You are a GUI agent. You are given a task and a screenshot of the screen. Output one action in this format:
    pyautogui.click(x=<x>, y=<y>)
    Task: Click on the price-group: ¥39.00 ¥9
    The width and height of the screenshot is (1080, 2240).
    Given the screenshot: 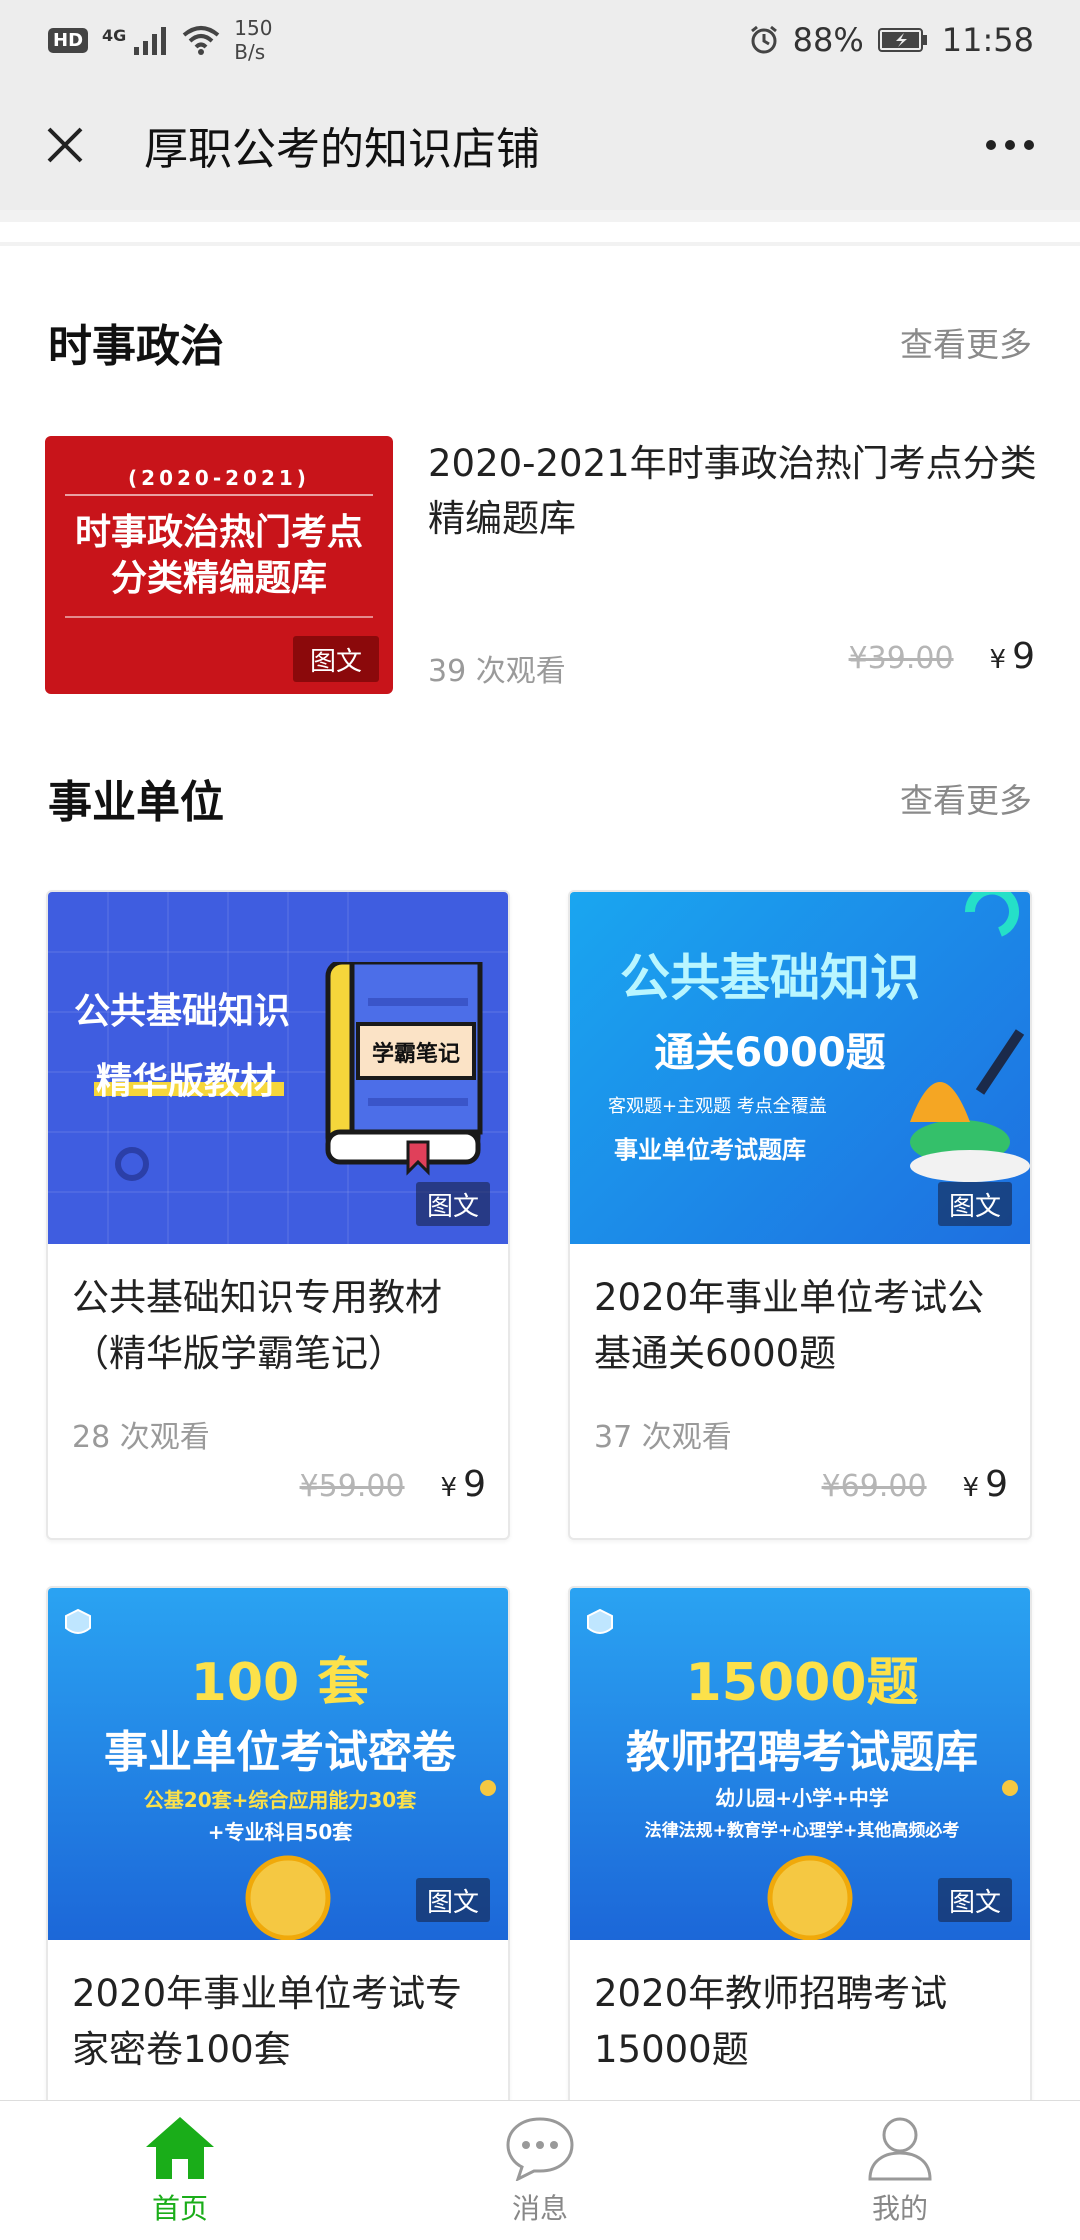 What is the action you would take?
    pyautogui.click(x=942, y=656)
    